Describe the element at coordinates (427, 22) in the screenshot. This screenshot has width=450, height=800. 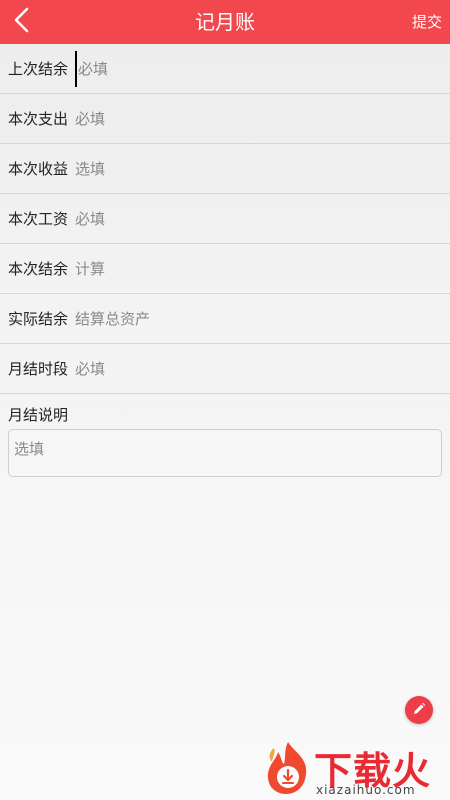
I see `submit-button: 提交` at that location.